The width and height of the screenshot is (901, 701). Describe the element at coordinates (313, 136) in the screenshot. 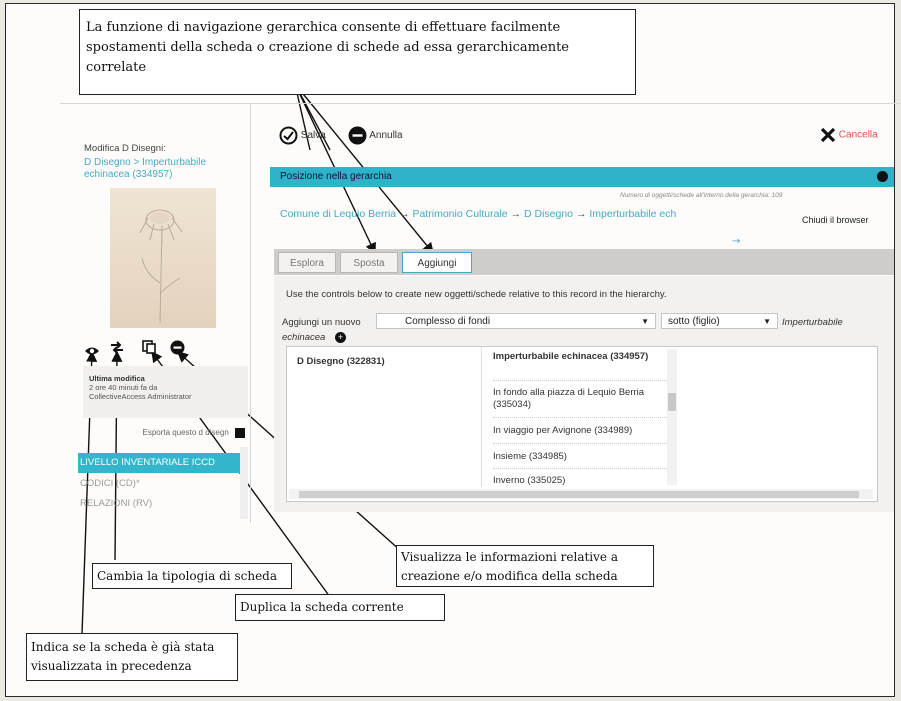

I see `save-label: Salva` at that location.